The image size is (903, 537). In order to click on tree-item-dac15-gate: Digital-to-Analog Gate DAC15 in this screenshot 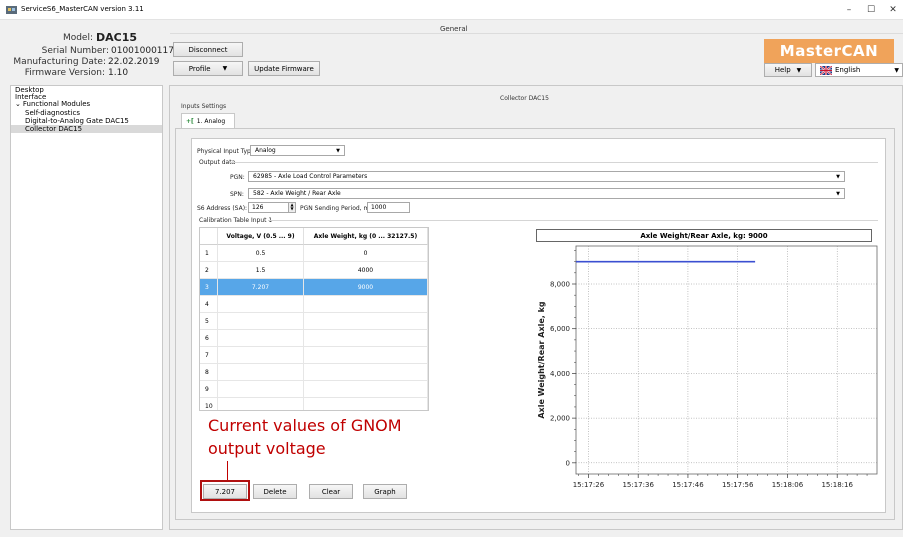, I will do `click(77, 121)`.